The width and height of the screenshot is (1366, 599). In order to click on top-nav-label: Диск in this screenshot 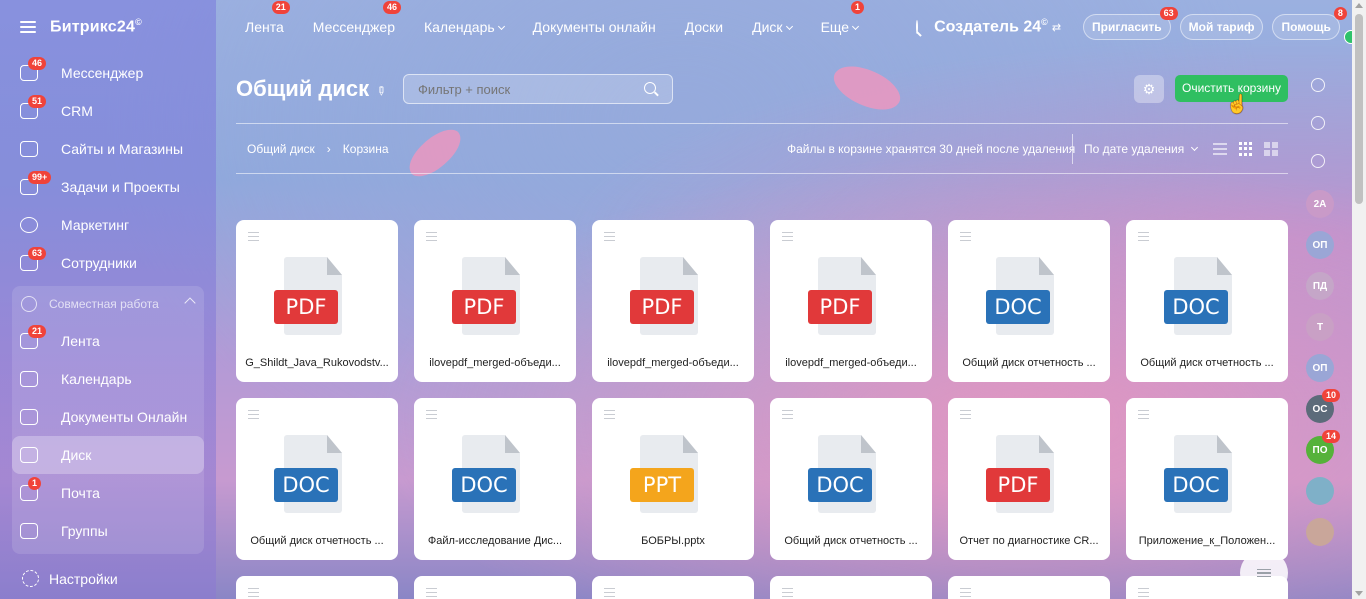, I will do `click(767, 27)`.